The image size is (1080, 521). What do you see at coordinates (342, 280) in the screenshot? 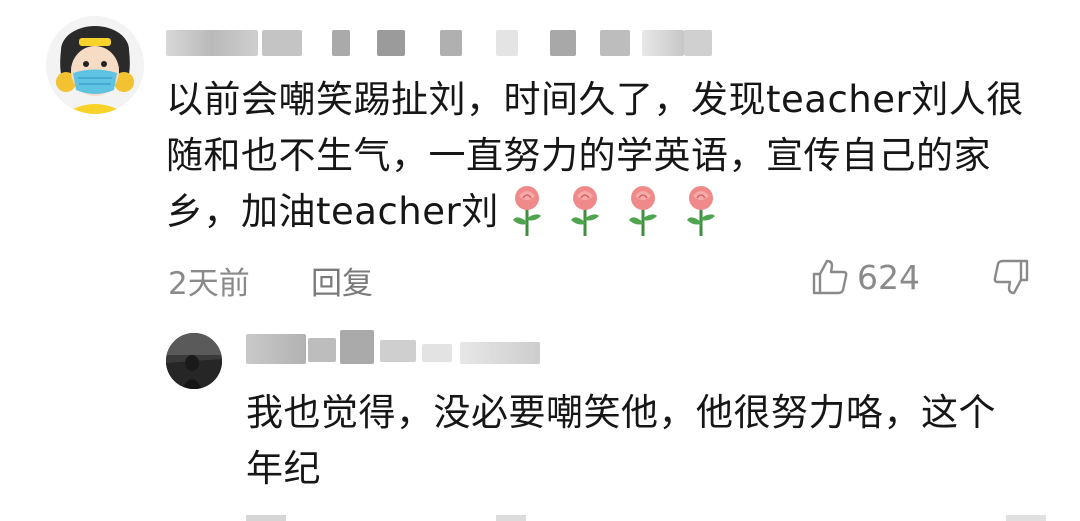
I see `reply-button: 回复` at bounding box center [342, 280].